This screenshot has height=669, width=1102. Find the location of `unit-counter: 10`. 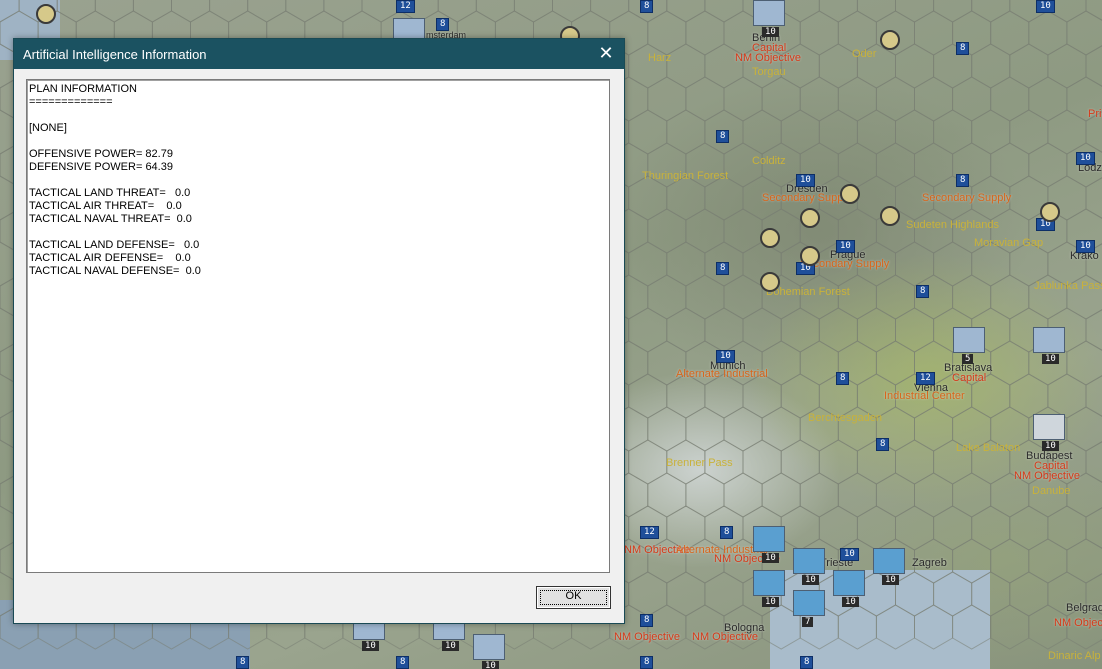

unit-counter: 10 is located at coordinates (1049, 345).